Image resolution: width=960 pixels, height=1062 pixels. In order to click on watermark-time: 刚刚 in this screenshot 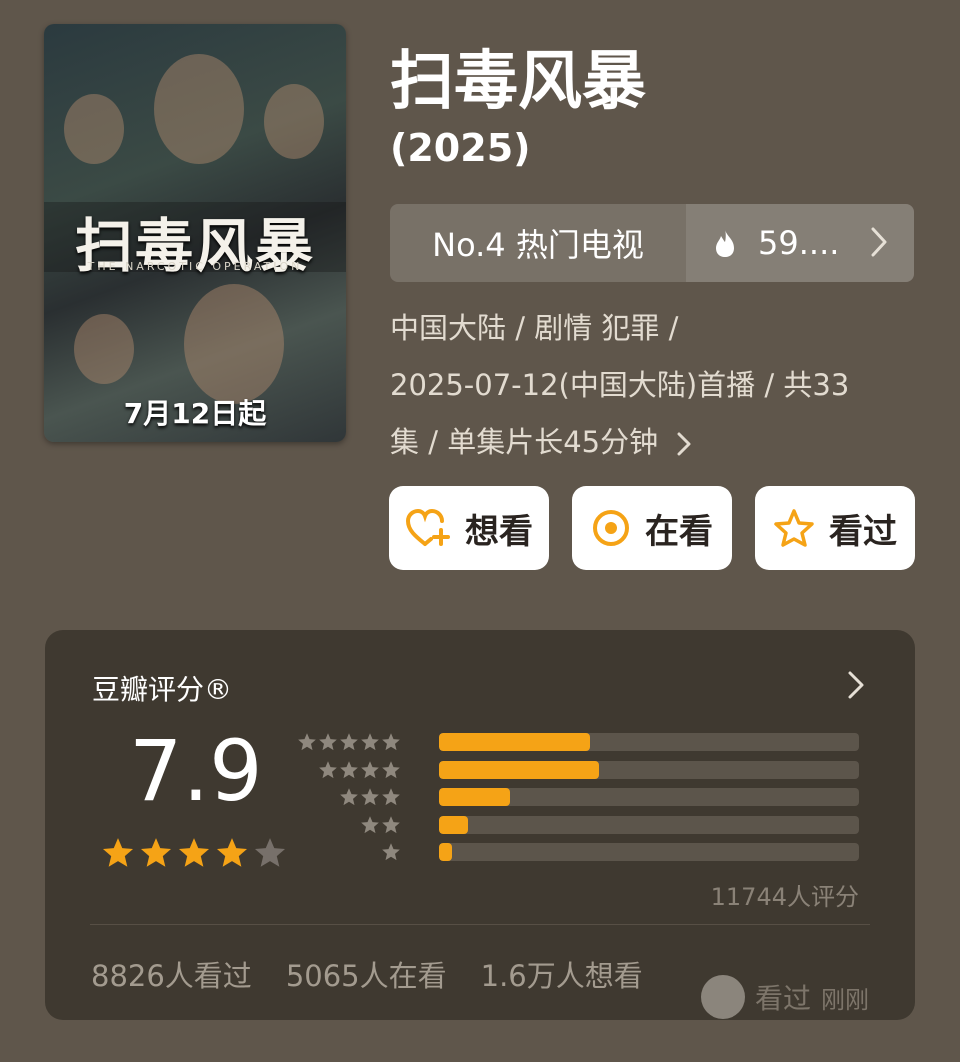, I will do `click(845, 999)`.